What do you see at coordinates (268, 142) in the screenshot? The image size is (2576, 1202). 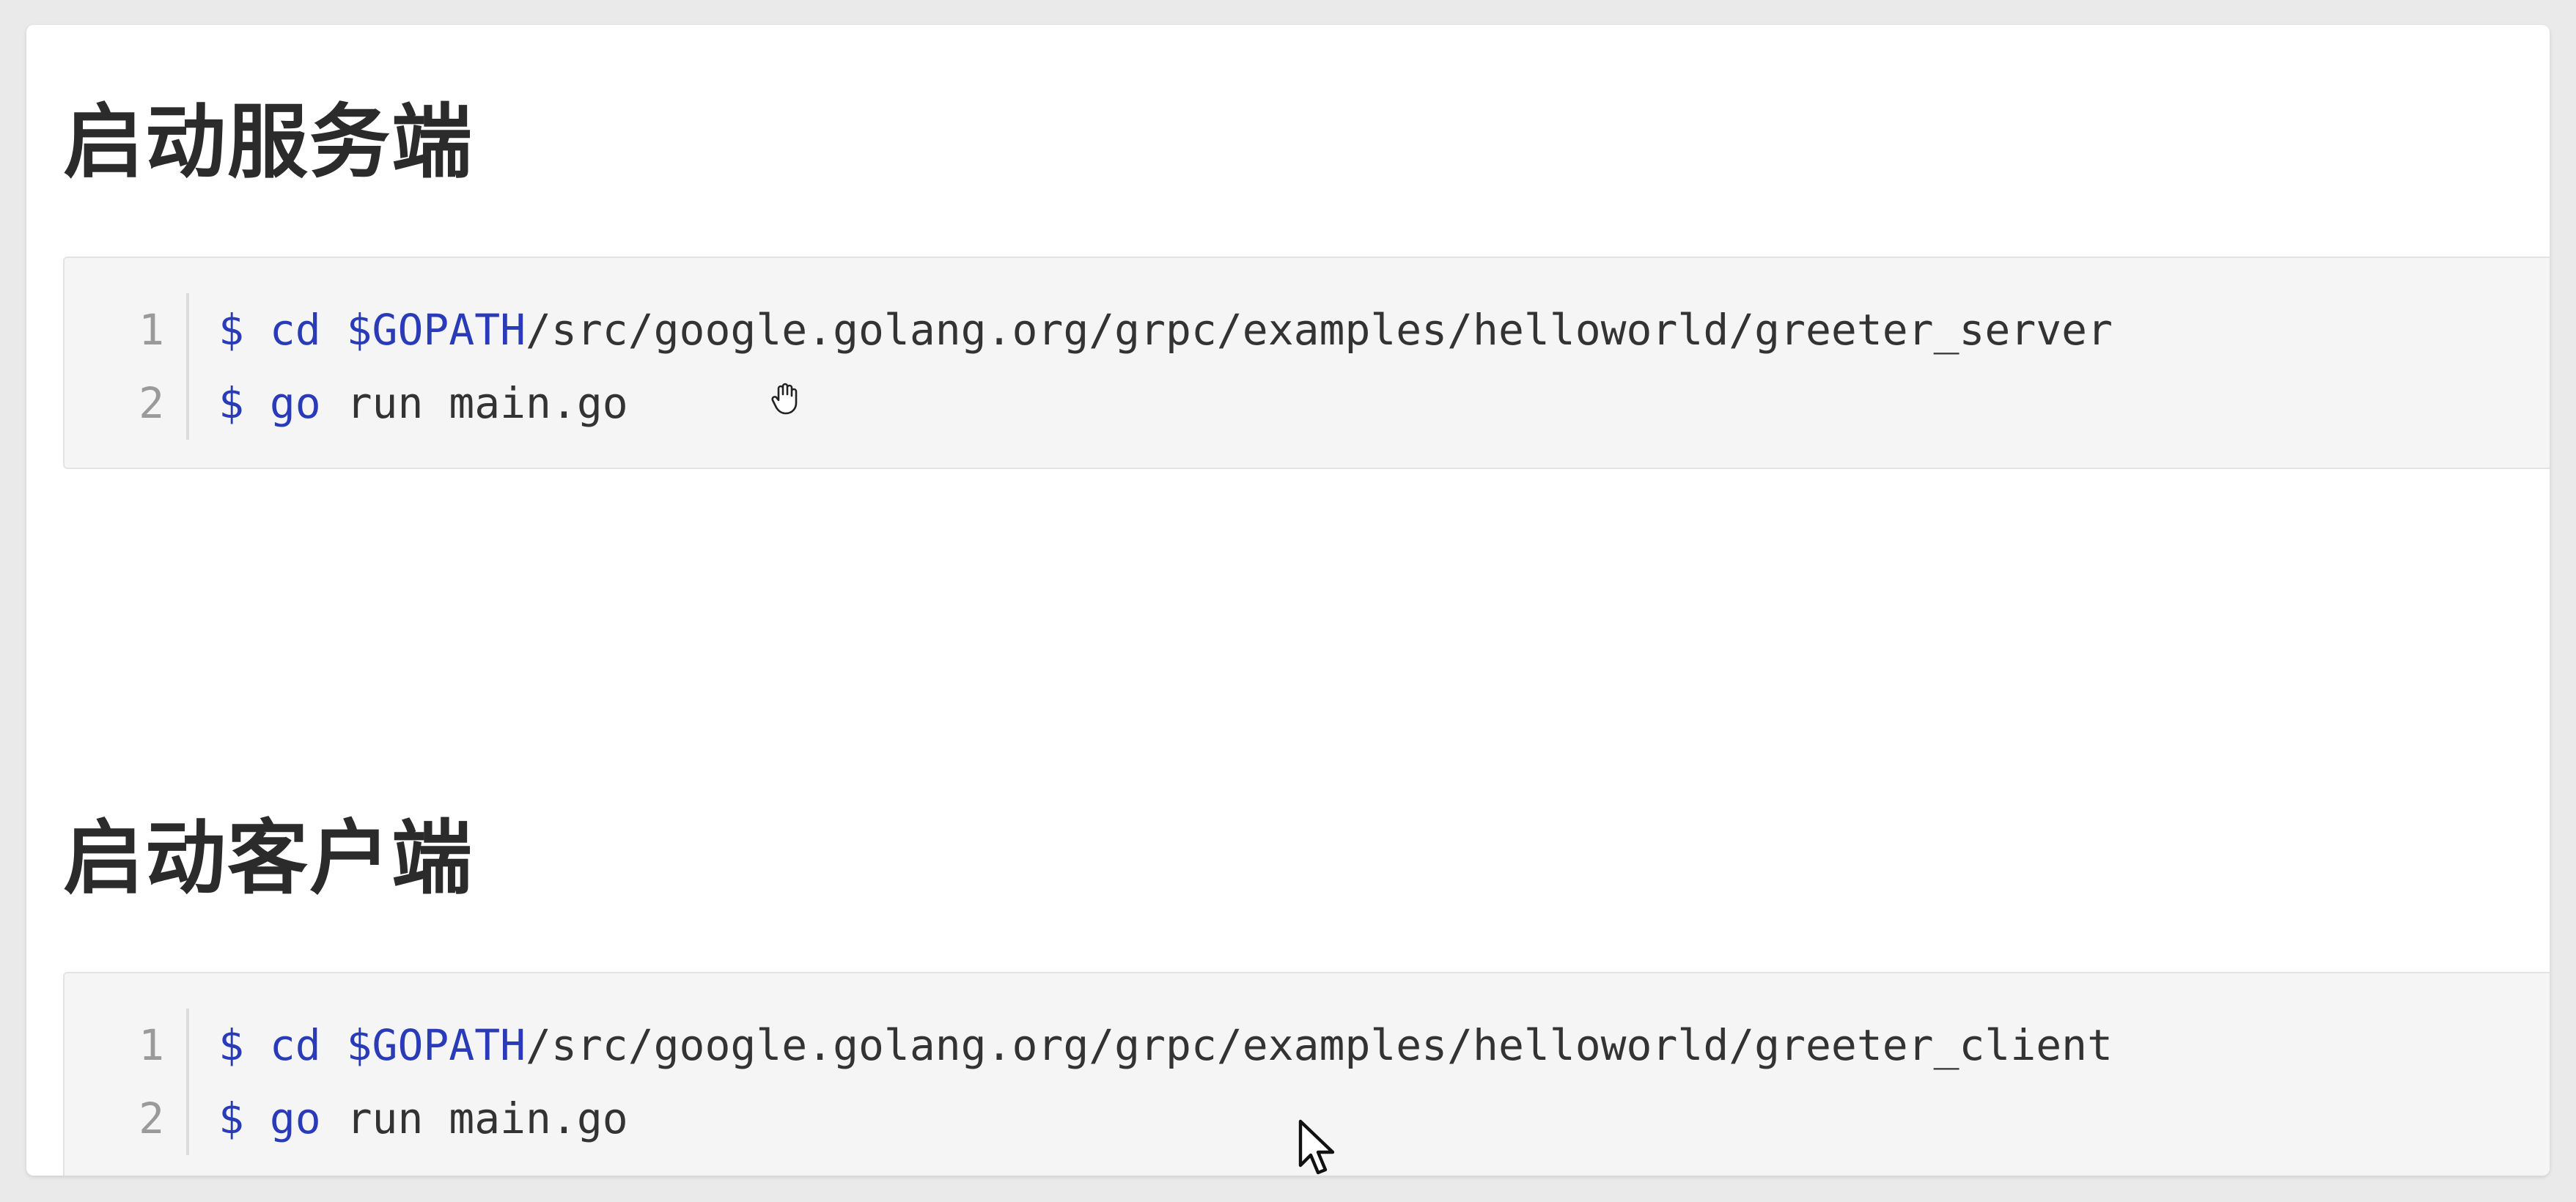 I see `heading-start-server: 启动服务端` at bounding box center [268, 142].